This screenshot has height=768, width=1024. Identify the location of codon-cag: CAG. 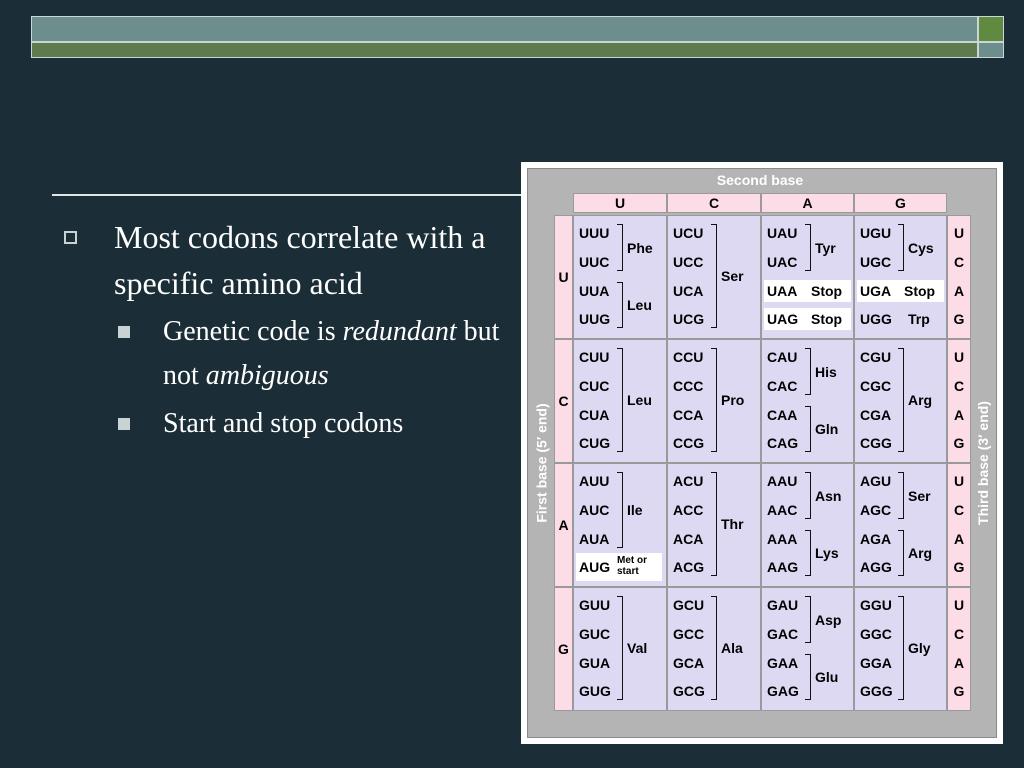
(783, 443).